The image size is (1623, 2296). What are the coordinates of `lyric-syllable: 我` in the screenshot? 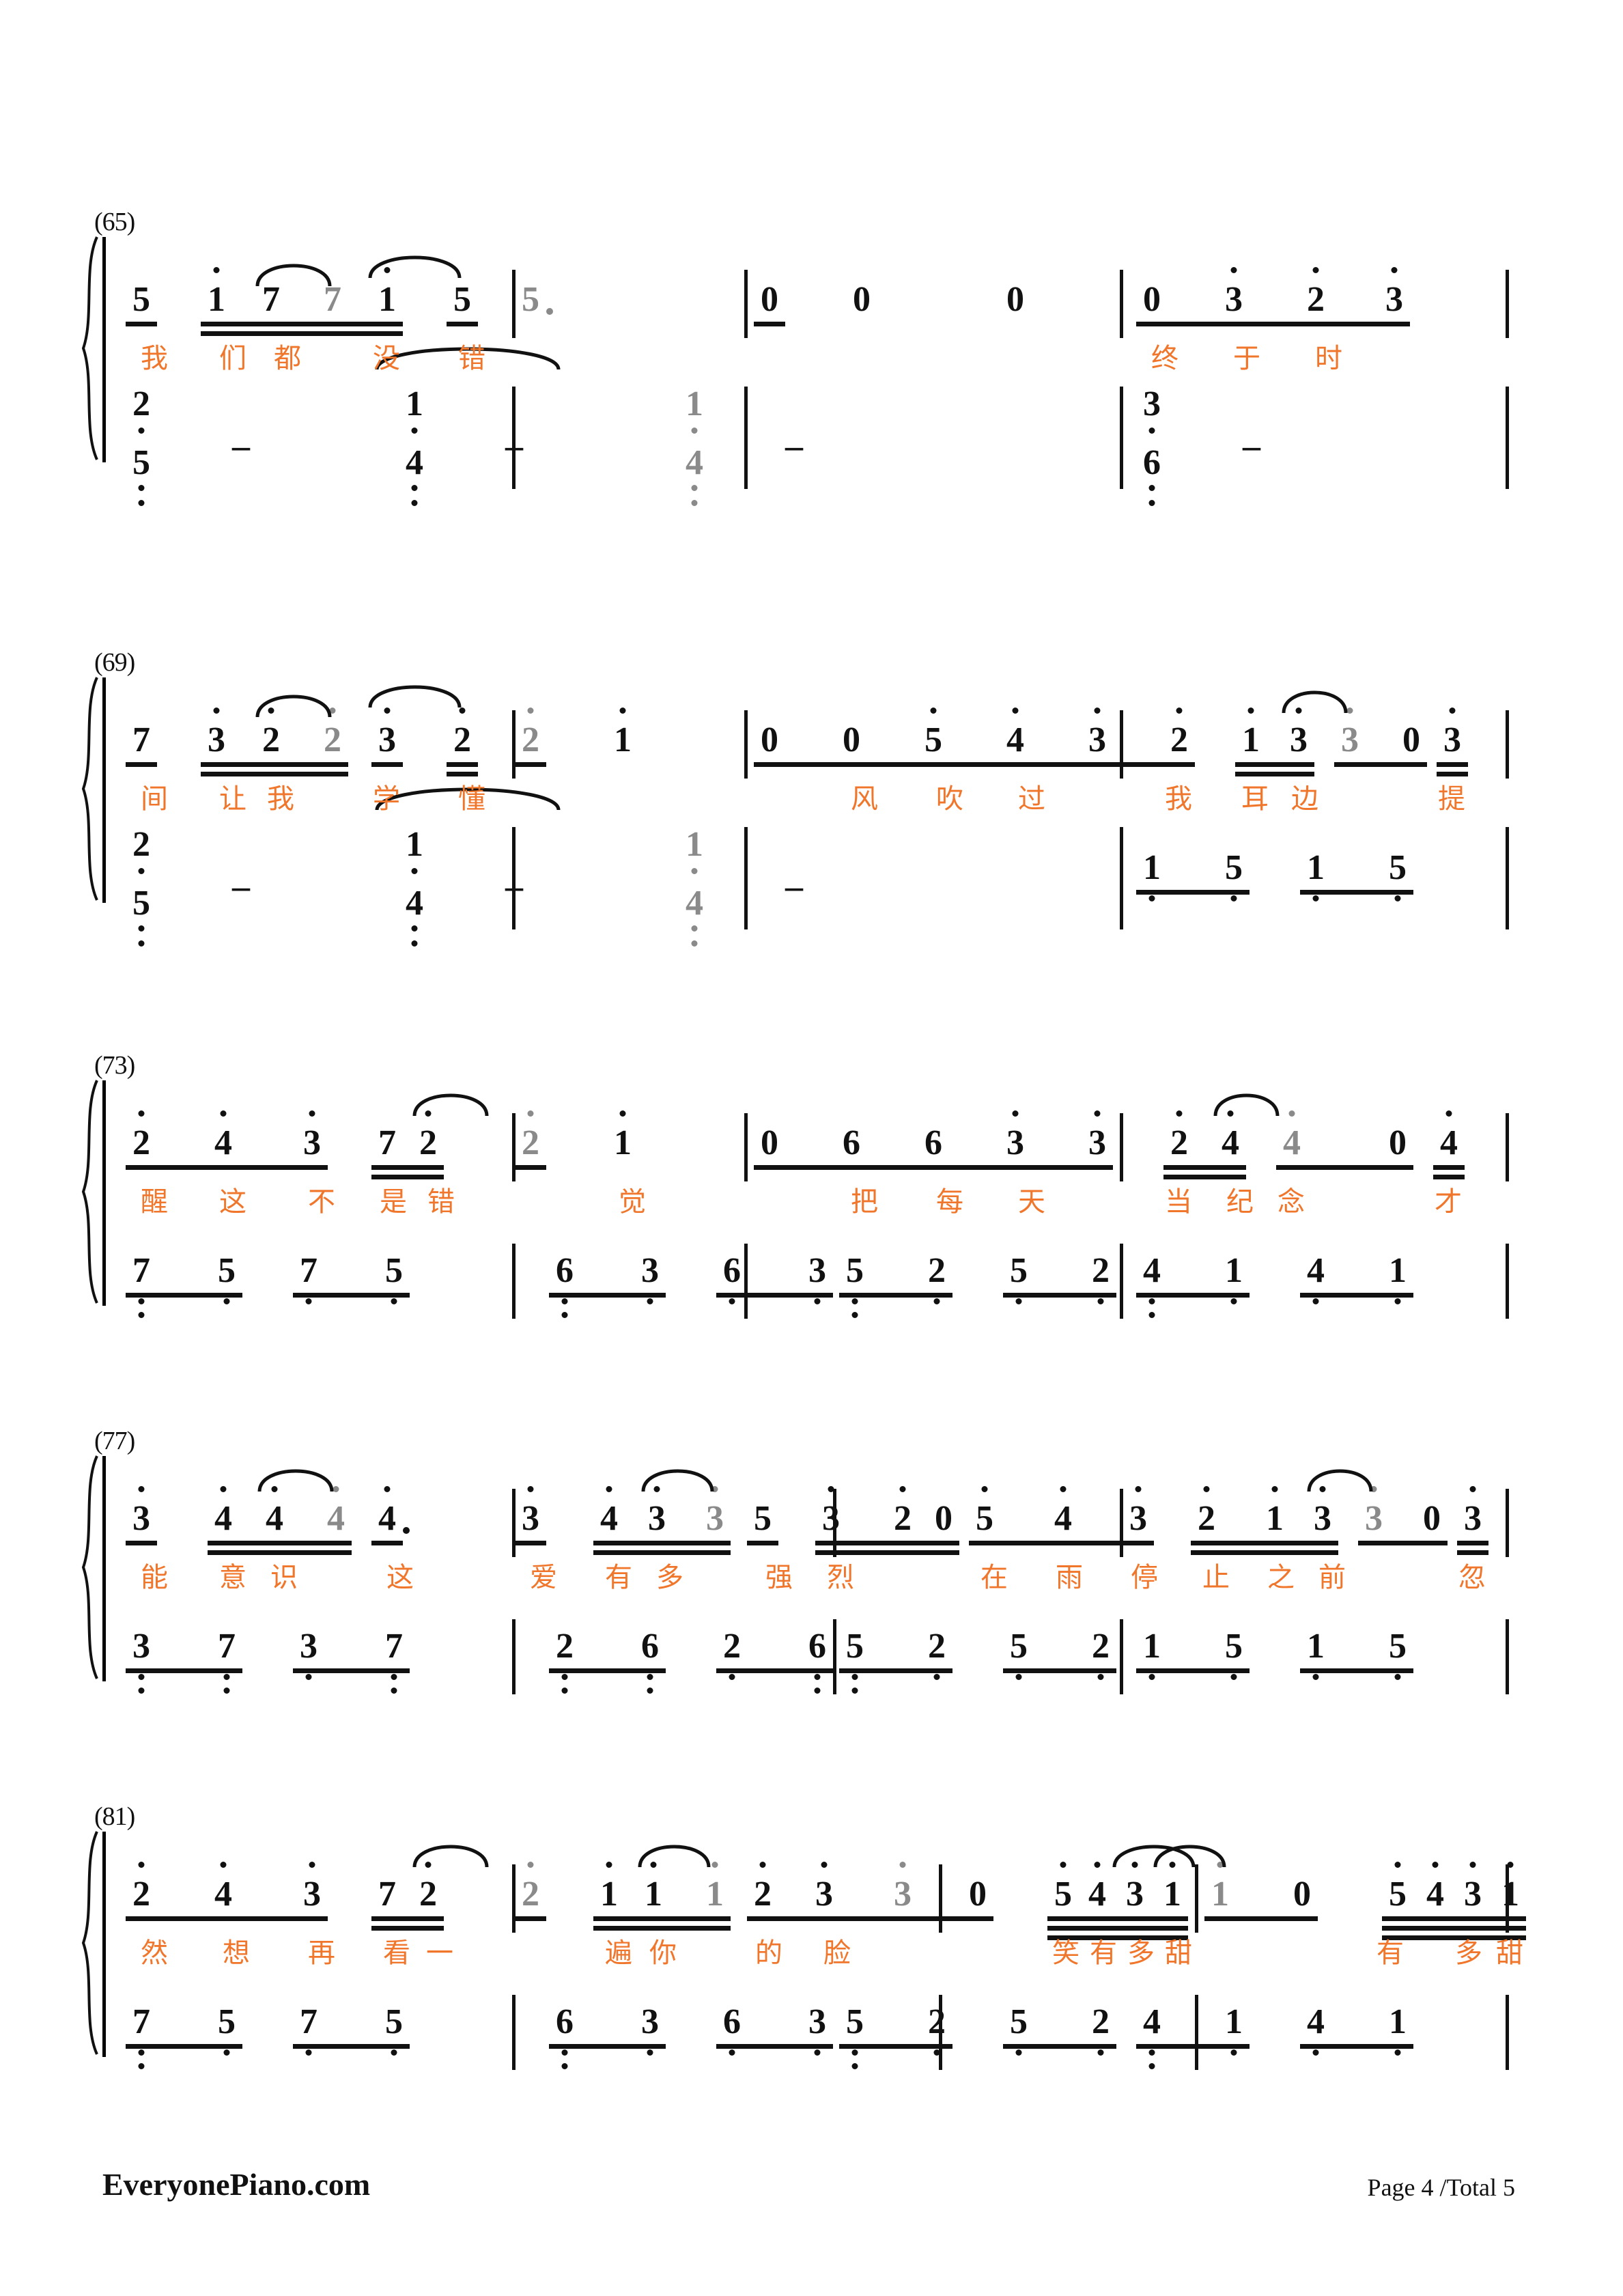 It's located at (154, 358).